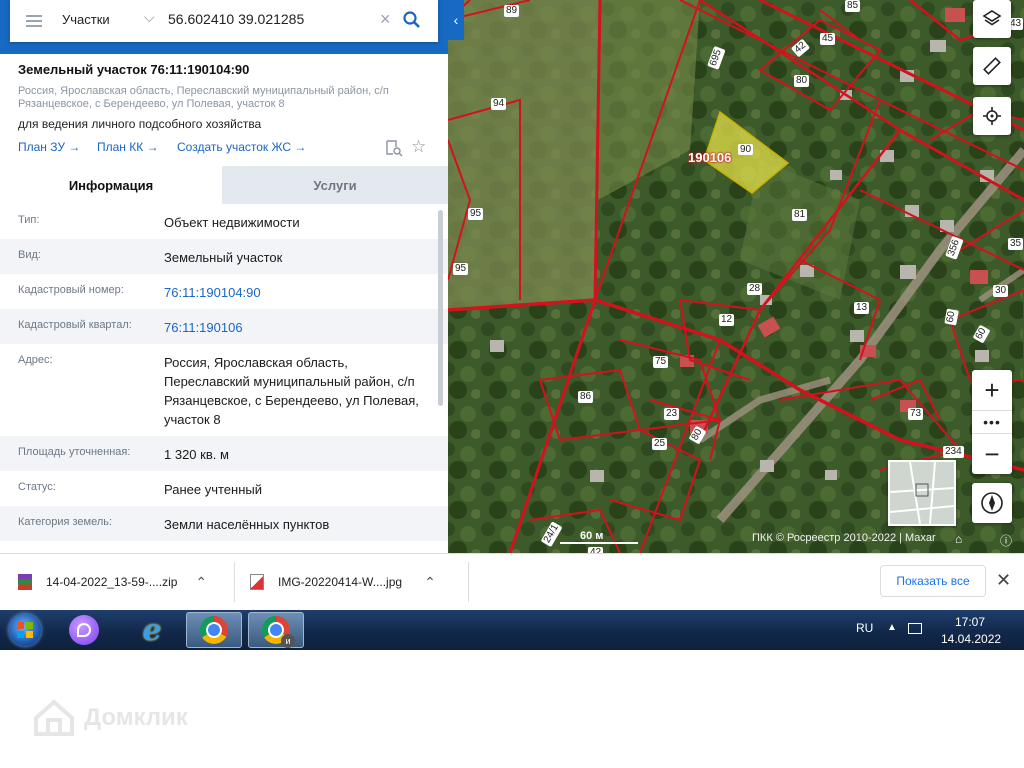 This screenshot has height=768, width=1024. What do you see at coordinates (710, 157) in the screenshot?
I see `quarter-label: 190106` at bounding box center [710, 157].